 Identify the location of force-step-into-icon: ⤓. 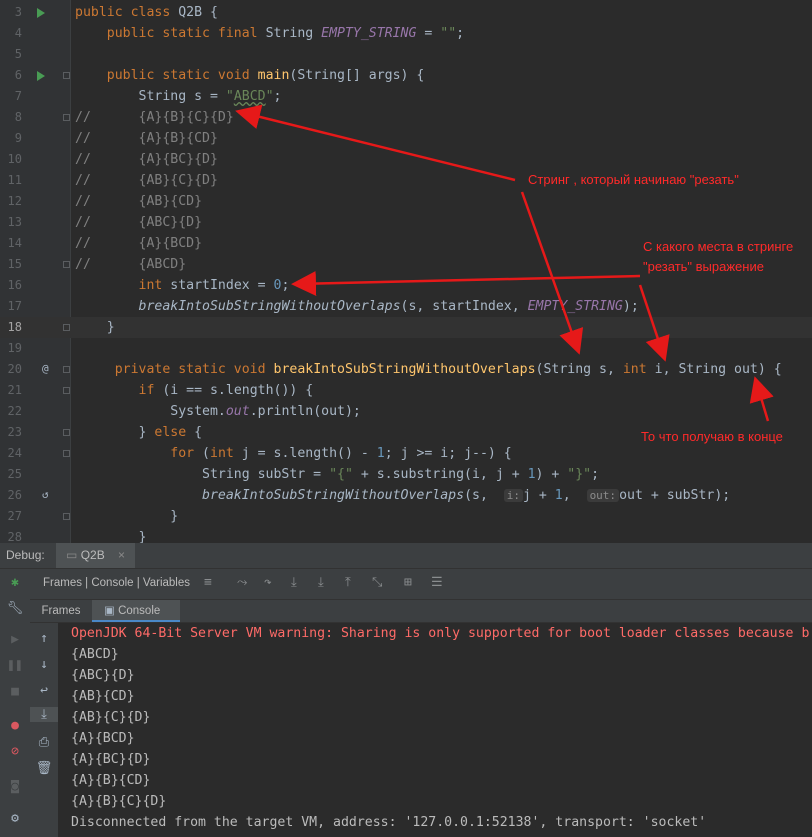
(321, 583).